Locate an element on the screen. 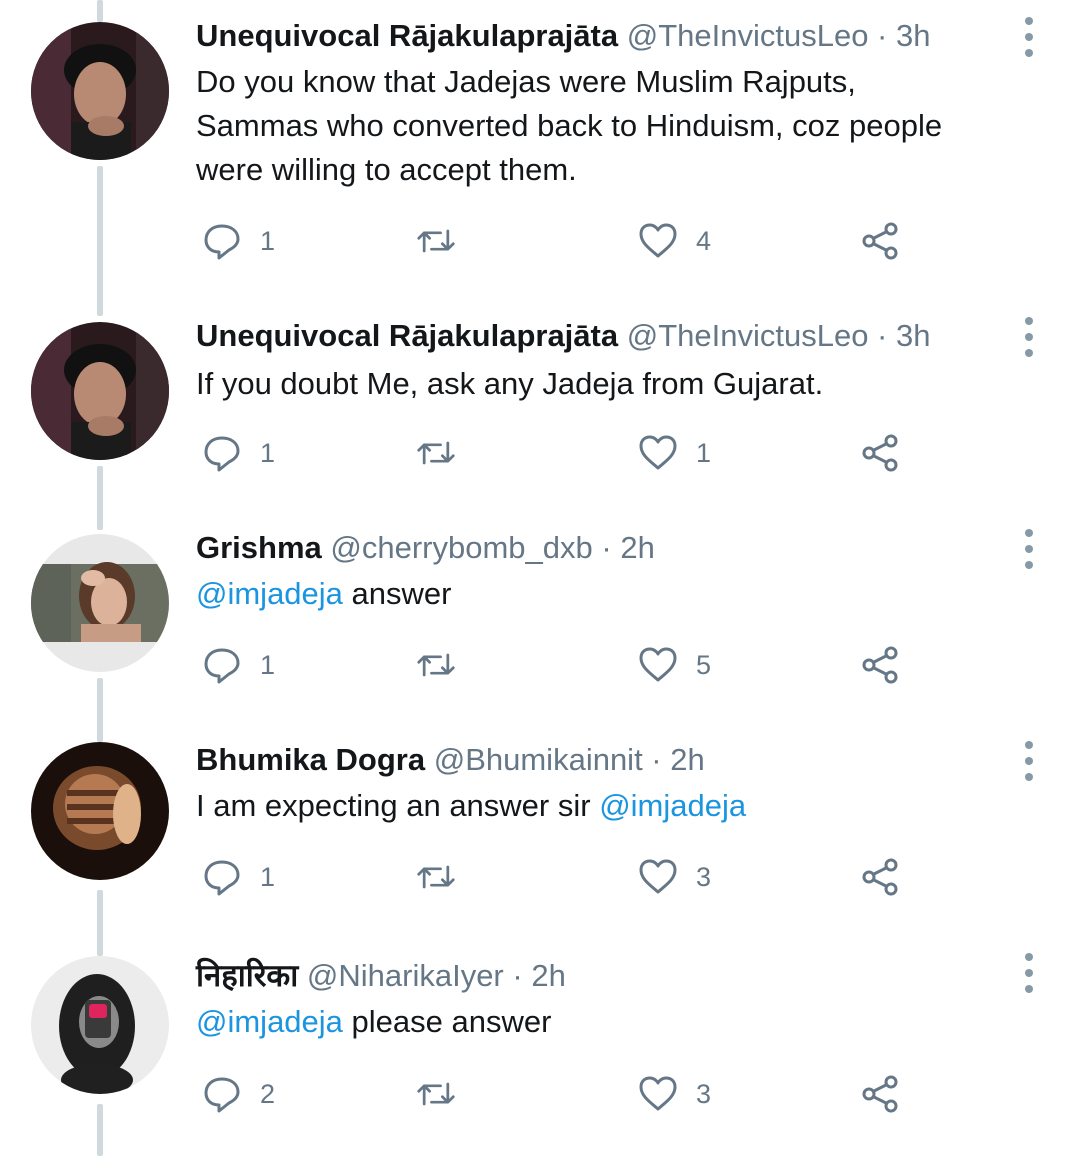 The width and height of the screenshot is (1080, 1156). display-name: निहारिका is located at coordinates (247, 975).